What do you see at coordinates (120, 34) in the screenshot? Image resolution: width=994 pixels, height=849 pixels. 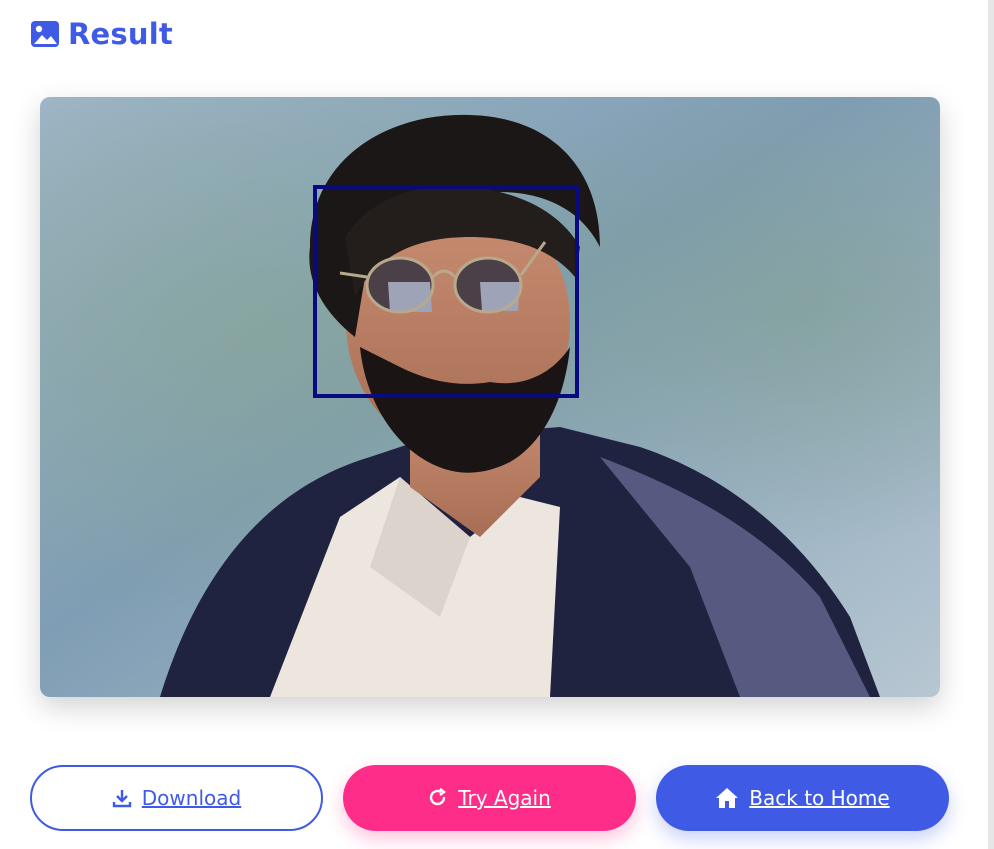 I see `page-title: Result` at bounding box center [120, 34].